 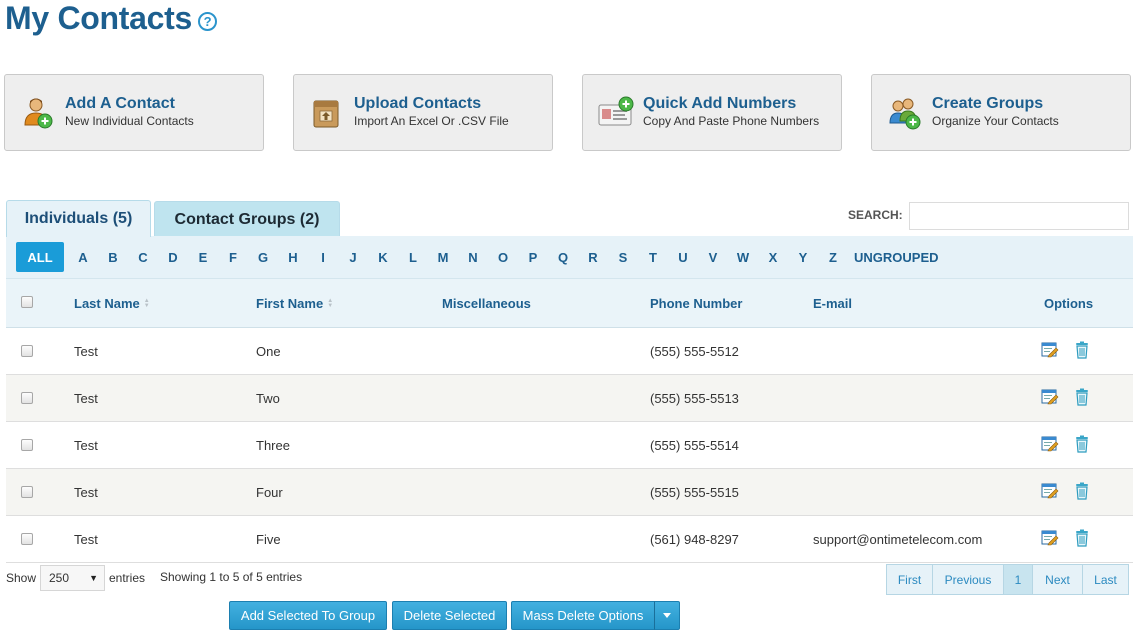 I want to click on header-miscellaneous: Miscellaneous, so click(x=486, y=303).